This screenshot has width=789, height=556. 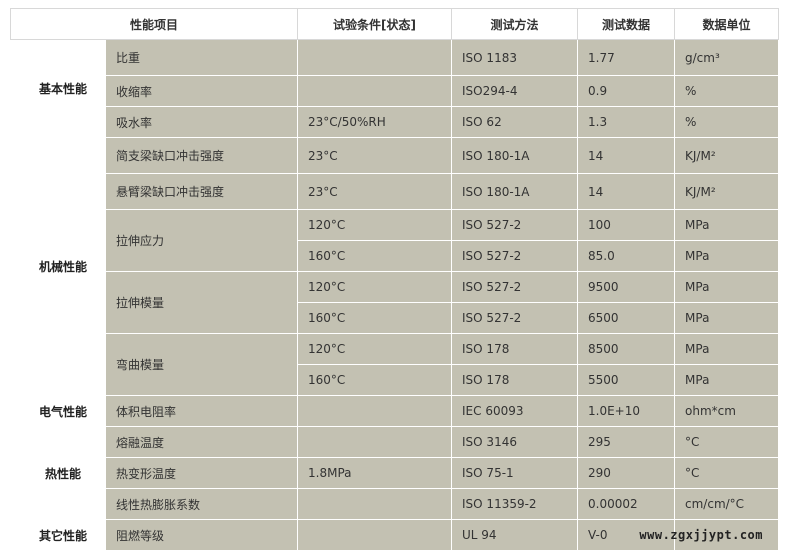 I want to click on value-cell: 1.77, so click(x=626, y=57).